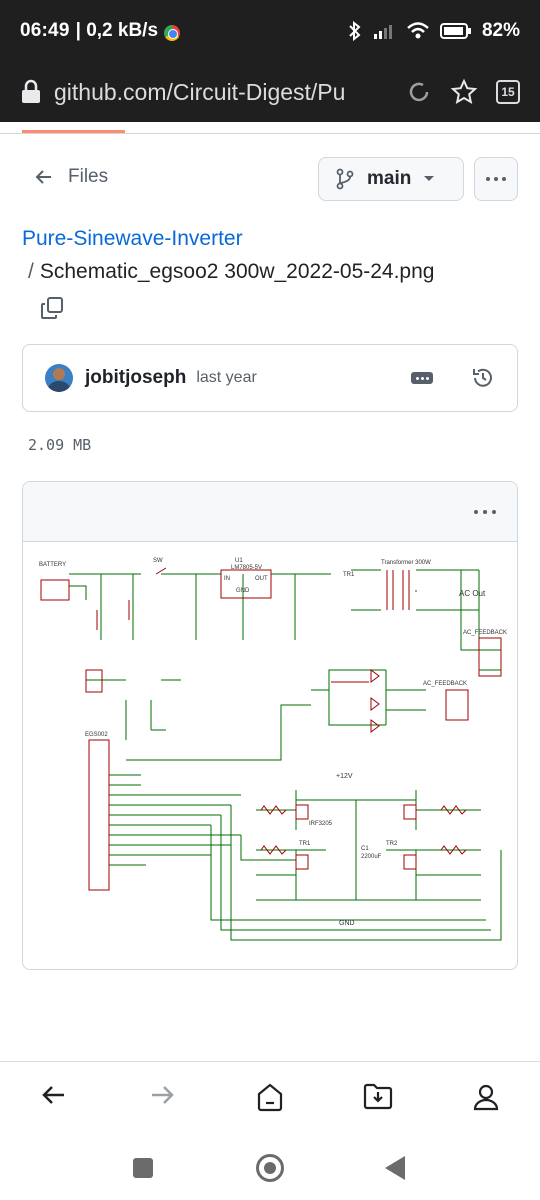 This screenshot has height=1200, width=540. What do you see at coordinates (500, 30) in the screenshot?
I see `battery-level: 82%` at bounding box center [500, 30].